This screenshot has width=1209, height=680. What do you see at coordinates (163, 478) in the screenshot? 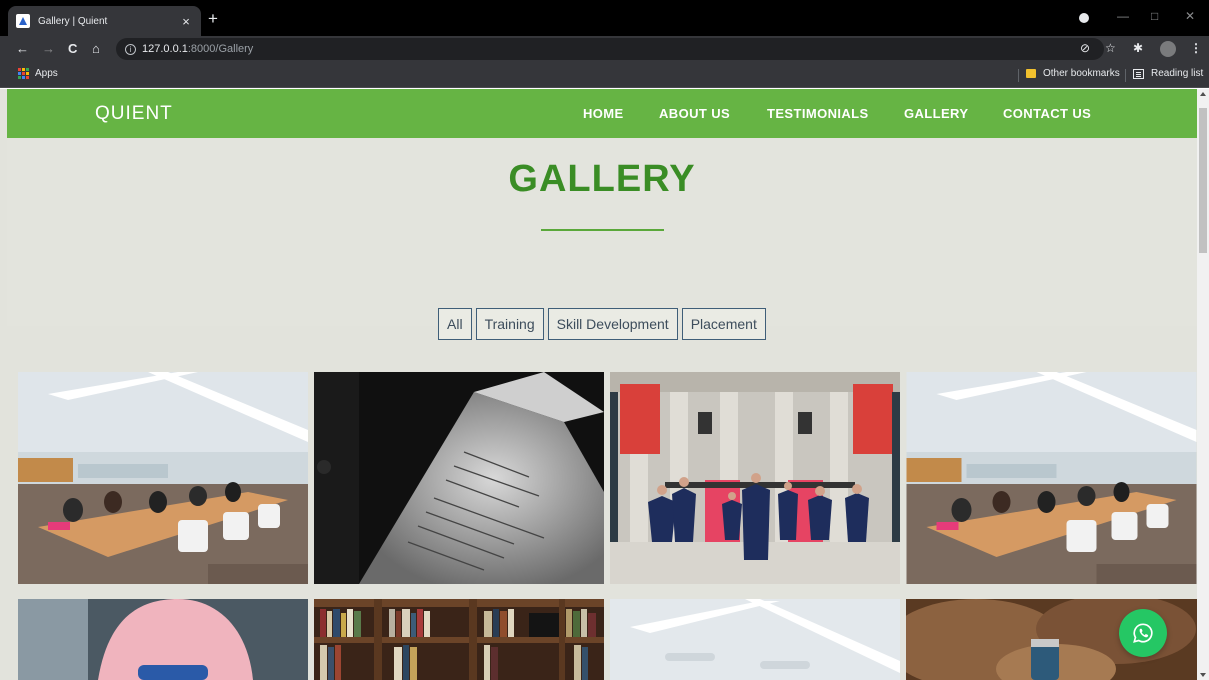
I see `gallery-image-conference-room` at bounding box center [163, 478].